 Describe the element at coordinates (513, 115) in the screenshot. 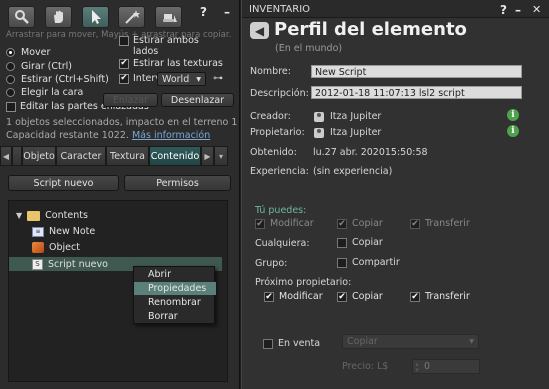

I see `creator-info-icon: i` at that location.